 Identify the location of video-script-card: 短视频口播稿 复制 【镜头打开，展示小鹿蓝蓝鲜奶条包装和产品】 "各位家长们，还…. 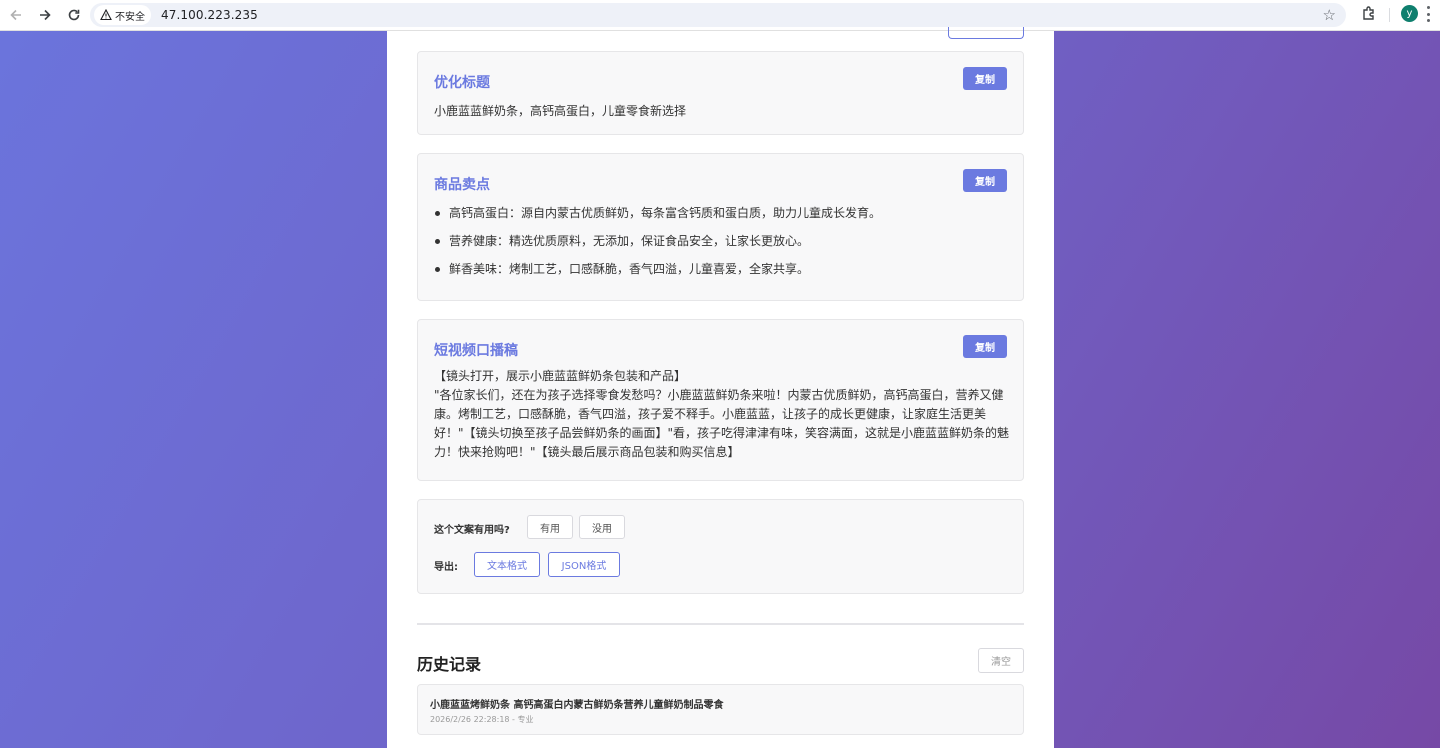
(720, 400).